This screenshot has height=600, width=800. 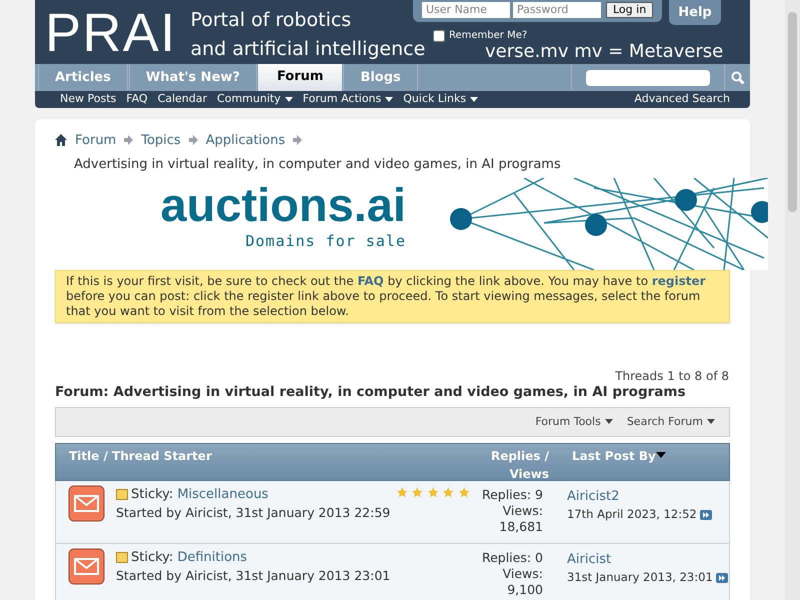 I want to click on notice-text: If this is your first visit, be sure to check out the FAQ by clicking the link above. You may have to register before you can post: click the register link above to proceed. To start viewing messages, select the forum that you want to visit from the selection below., so click(x=386, y=296).